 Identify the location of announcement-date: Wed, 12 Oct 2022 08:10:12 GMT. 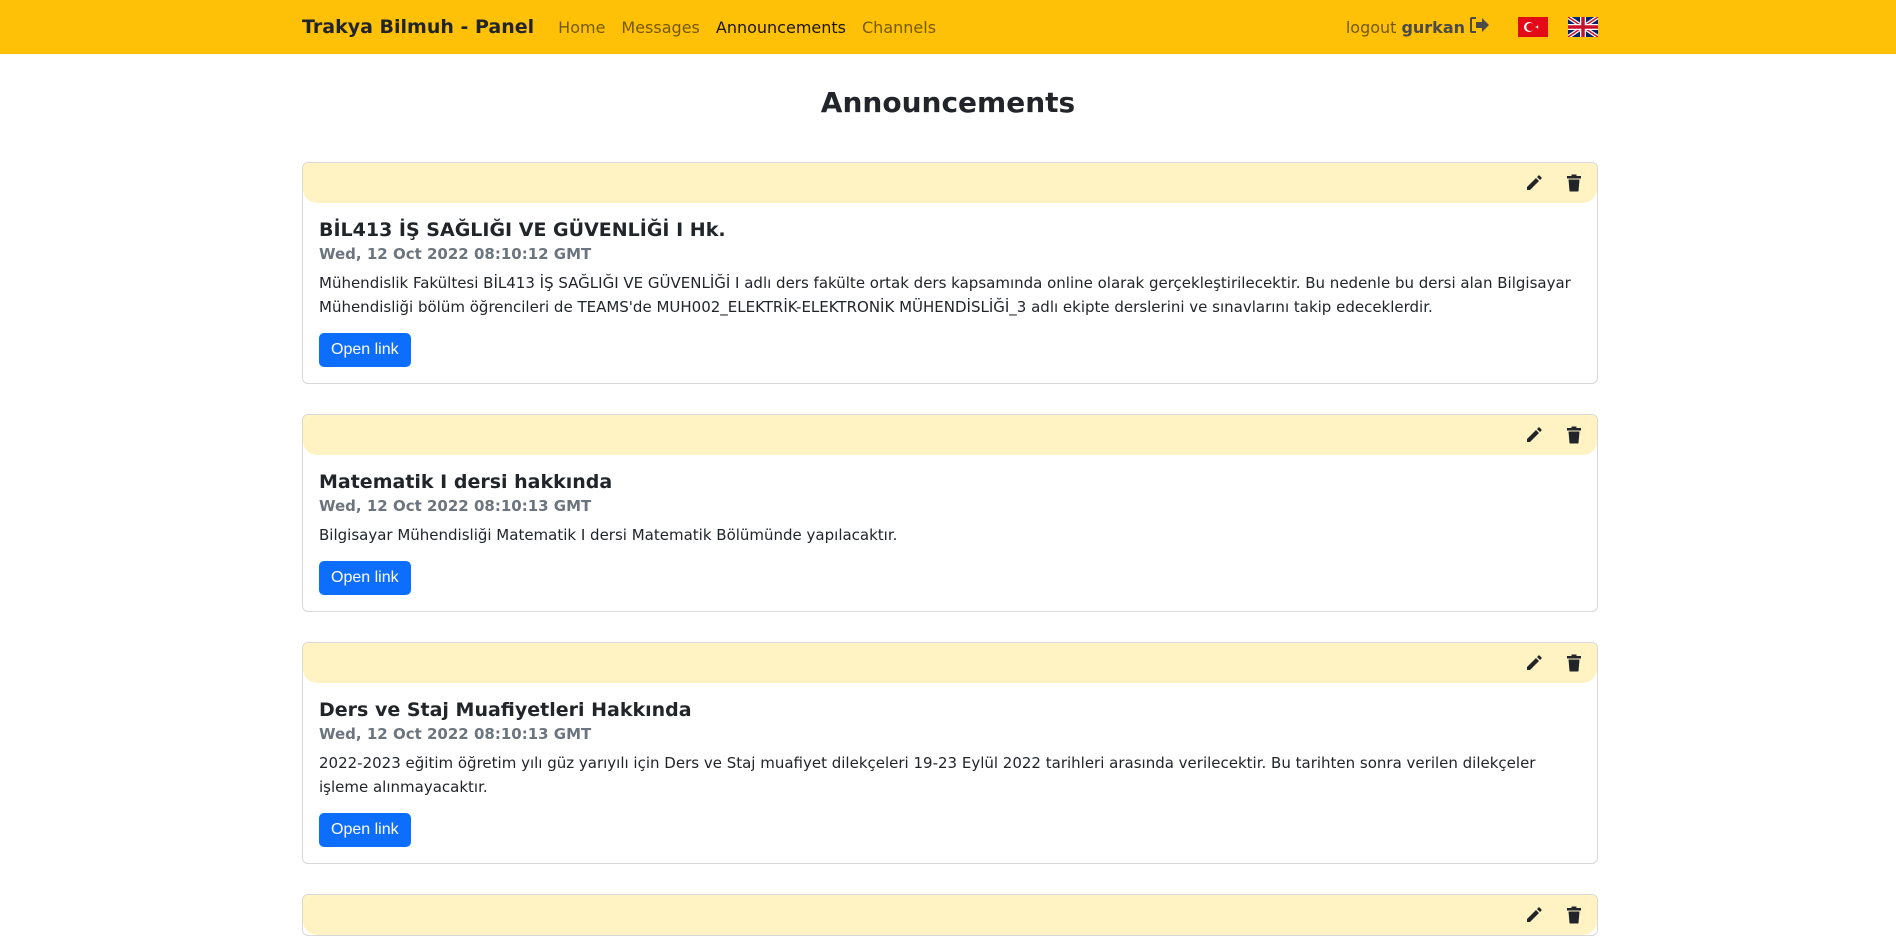
(455, 254).